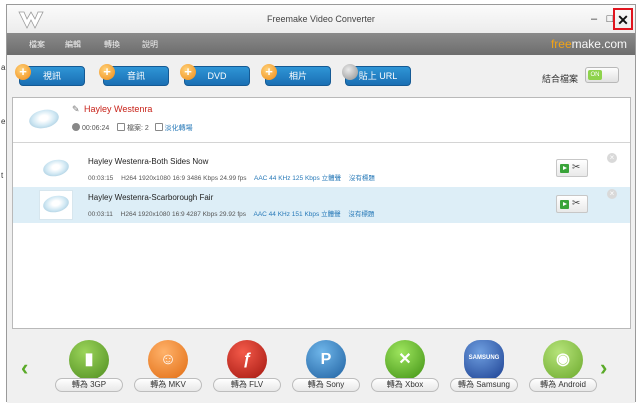  Describe the element at coordinates (378, 76) in the screenshot. I see `paste-url-label: 貼上 URL` at that location.